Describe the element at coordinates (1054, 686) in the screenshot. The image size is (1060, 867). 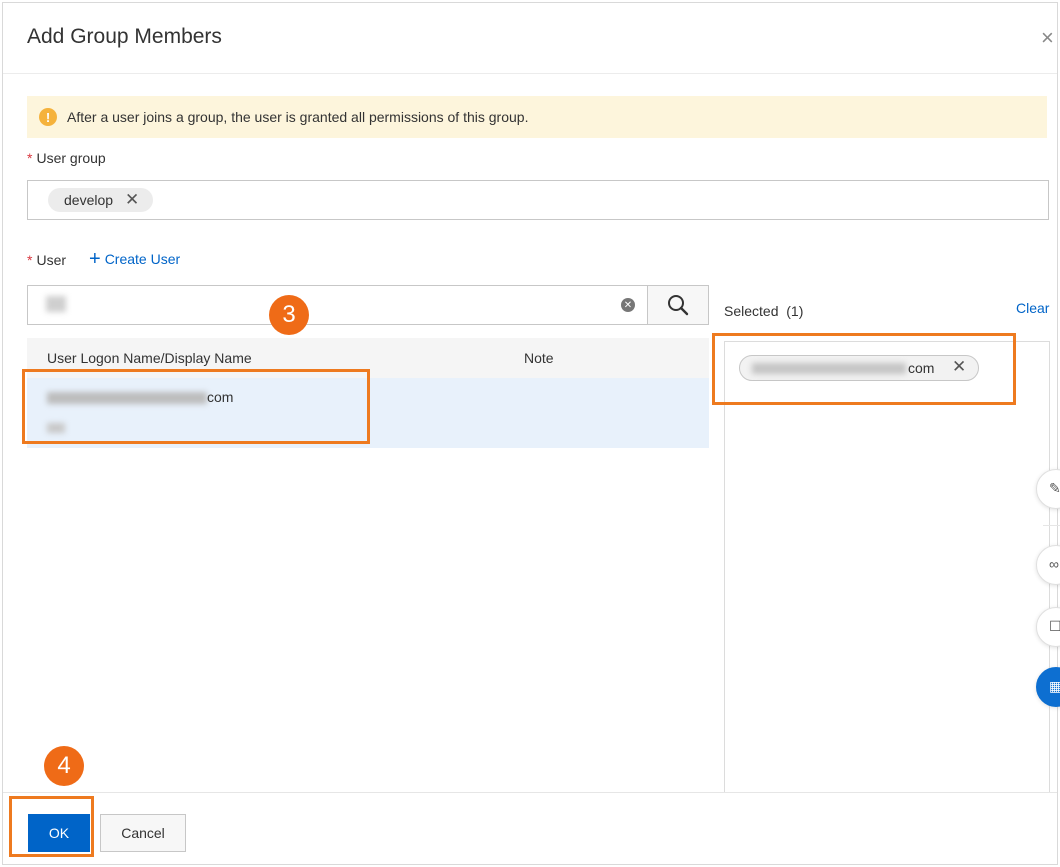
I see `grid-icon: ▦` at that location.